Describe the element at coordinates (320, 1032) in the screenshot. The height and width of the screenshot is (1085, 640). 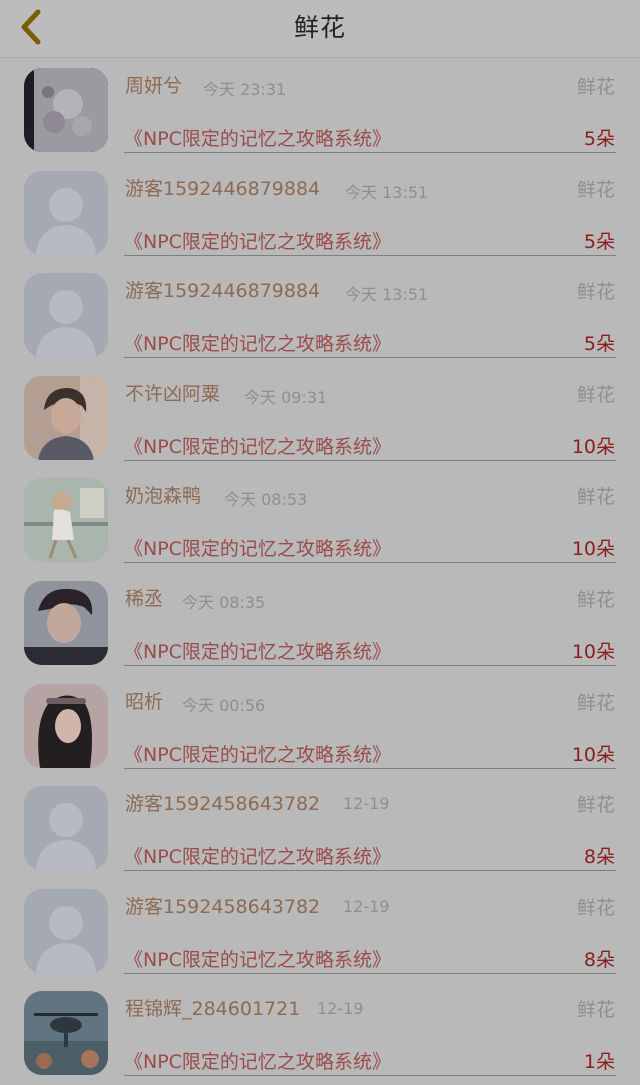
I see `list-item: 程锦辉_284601721 12-19 鲜花《NPC限定的记忆之攻略系统》 1朵` at that location.